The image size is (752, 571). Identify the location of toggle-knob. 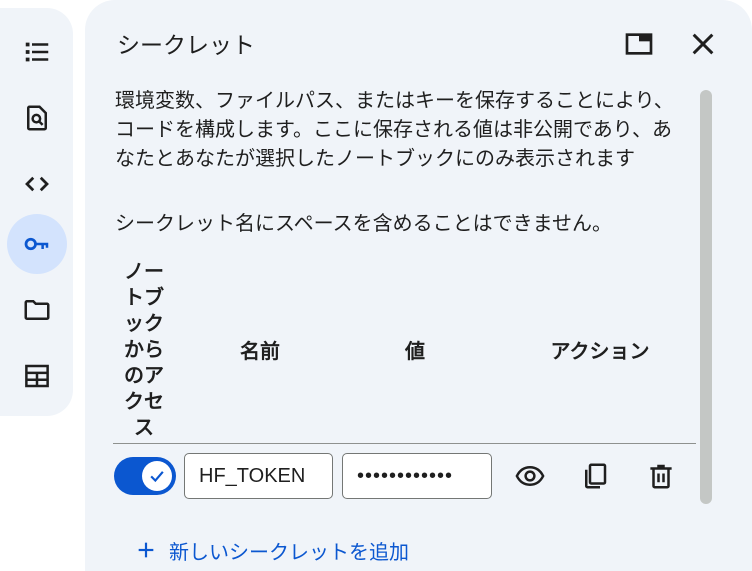
(157, 476).